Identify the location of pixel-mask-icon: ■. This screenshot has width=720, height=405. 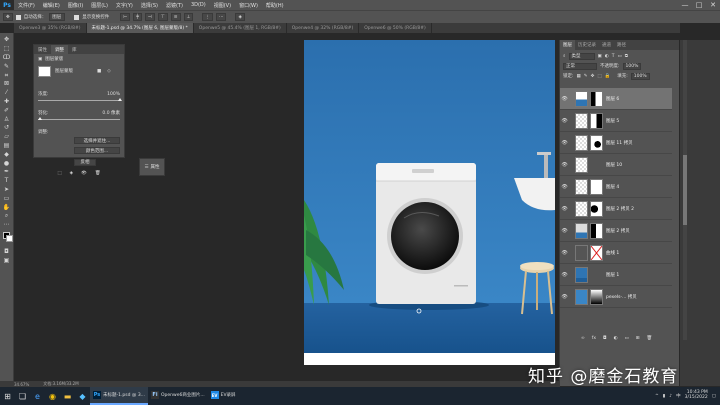
(99, 71).